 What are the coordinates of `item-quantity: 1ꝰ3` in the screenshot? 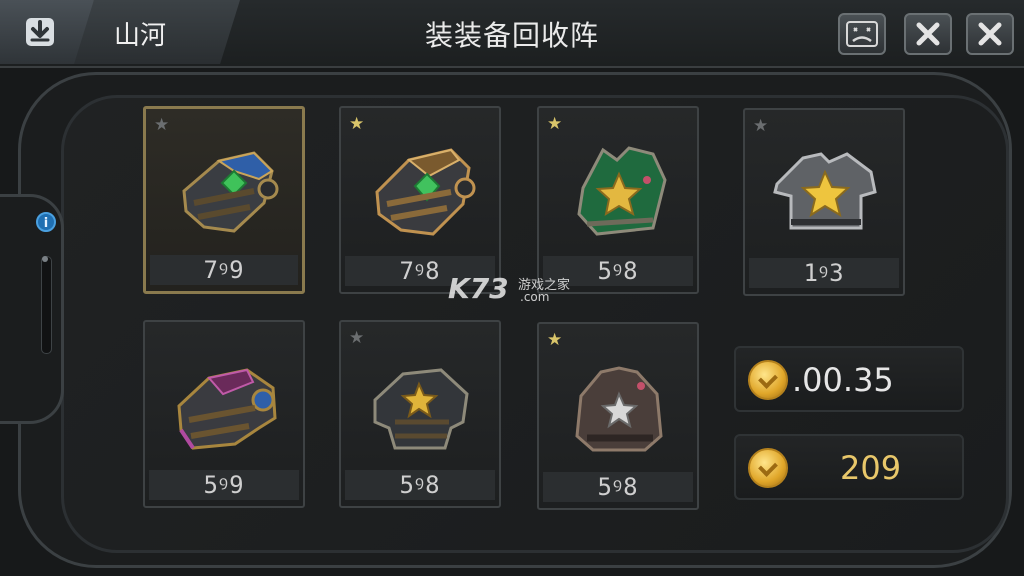 It's located at (824, 273).